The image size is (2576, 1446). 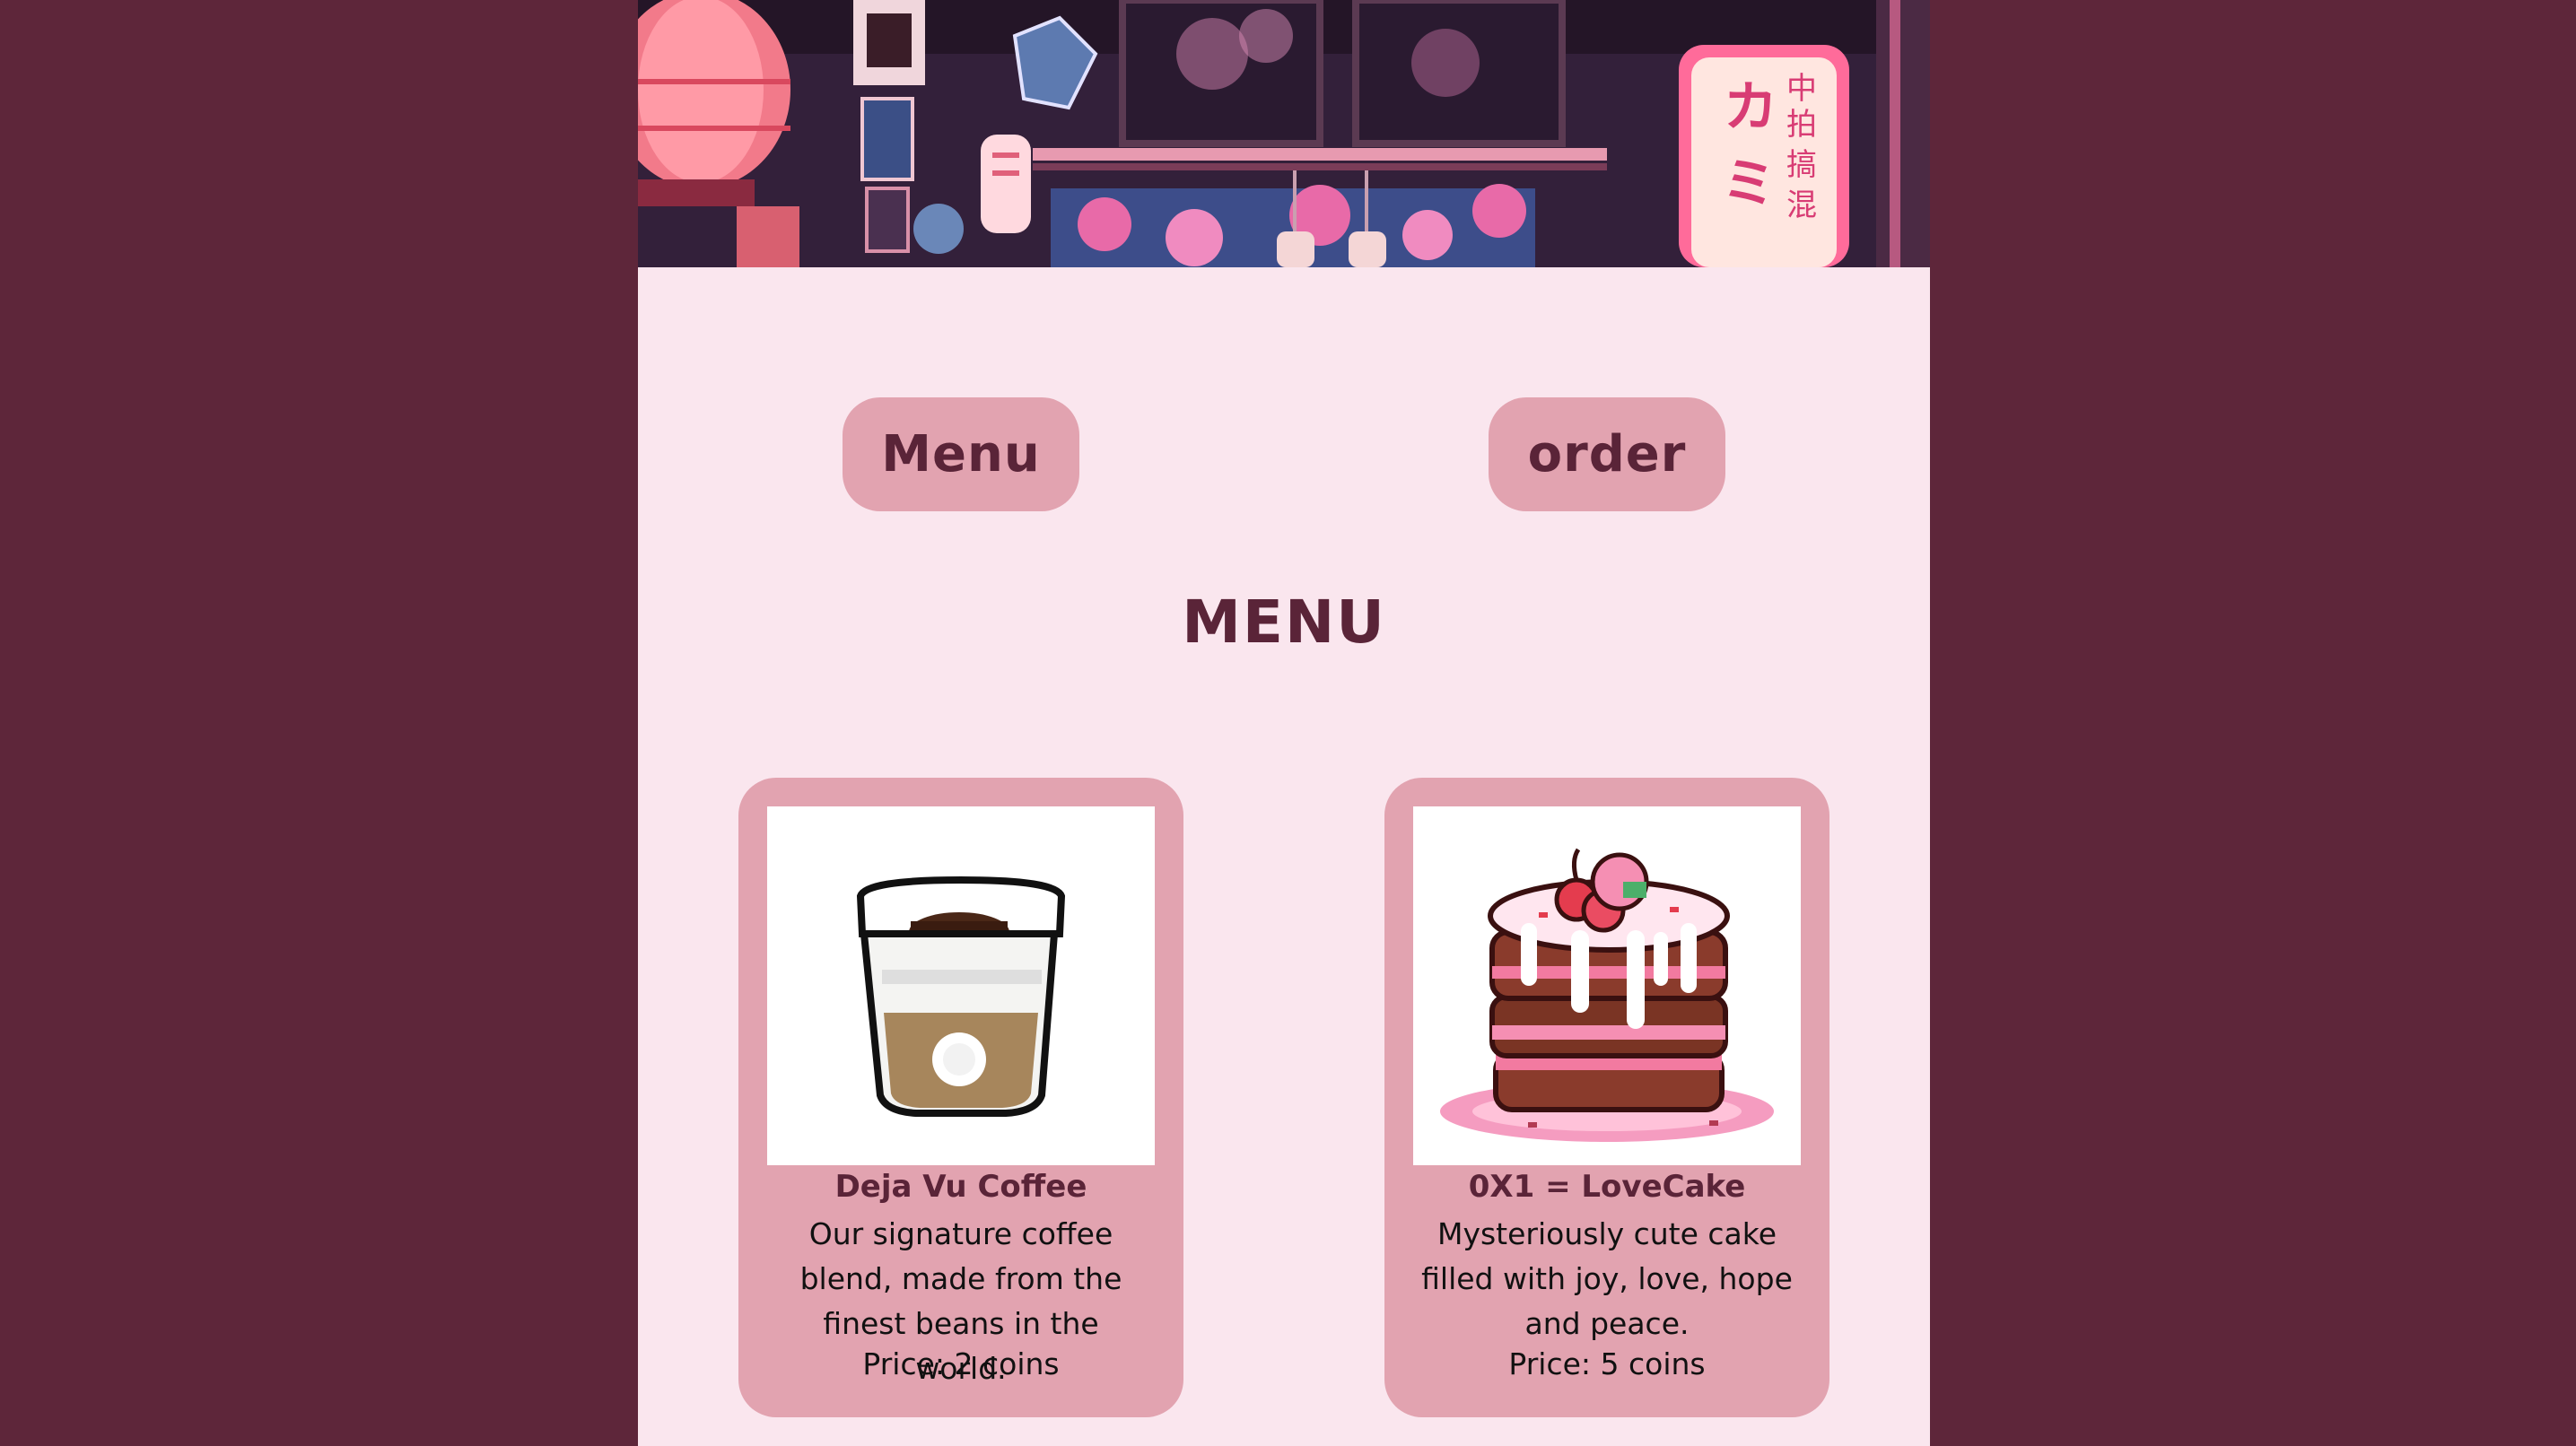 What do you see at coordinates (1802, 125) in the screenshot?
I see `svg-text: 拍` at bounding box center [1802, 125].